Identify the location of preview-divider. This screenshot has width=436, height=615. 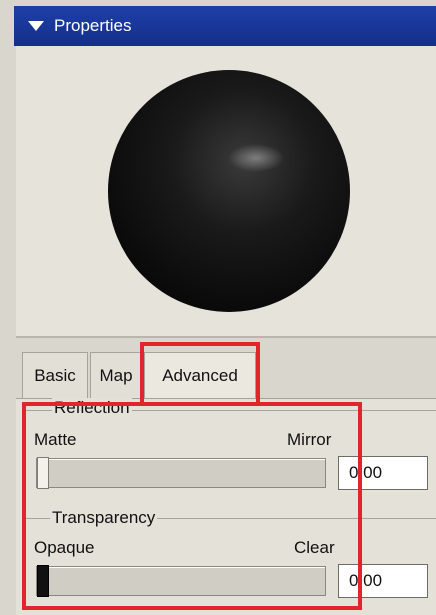
(226, 337).